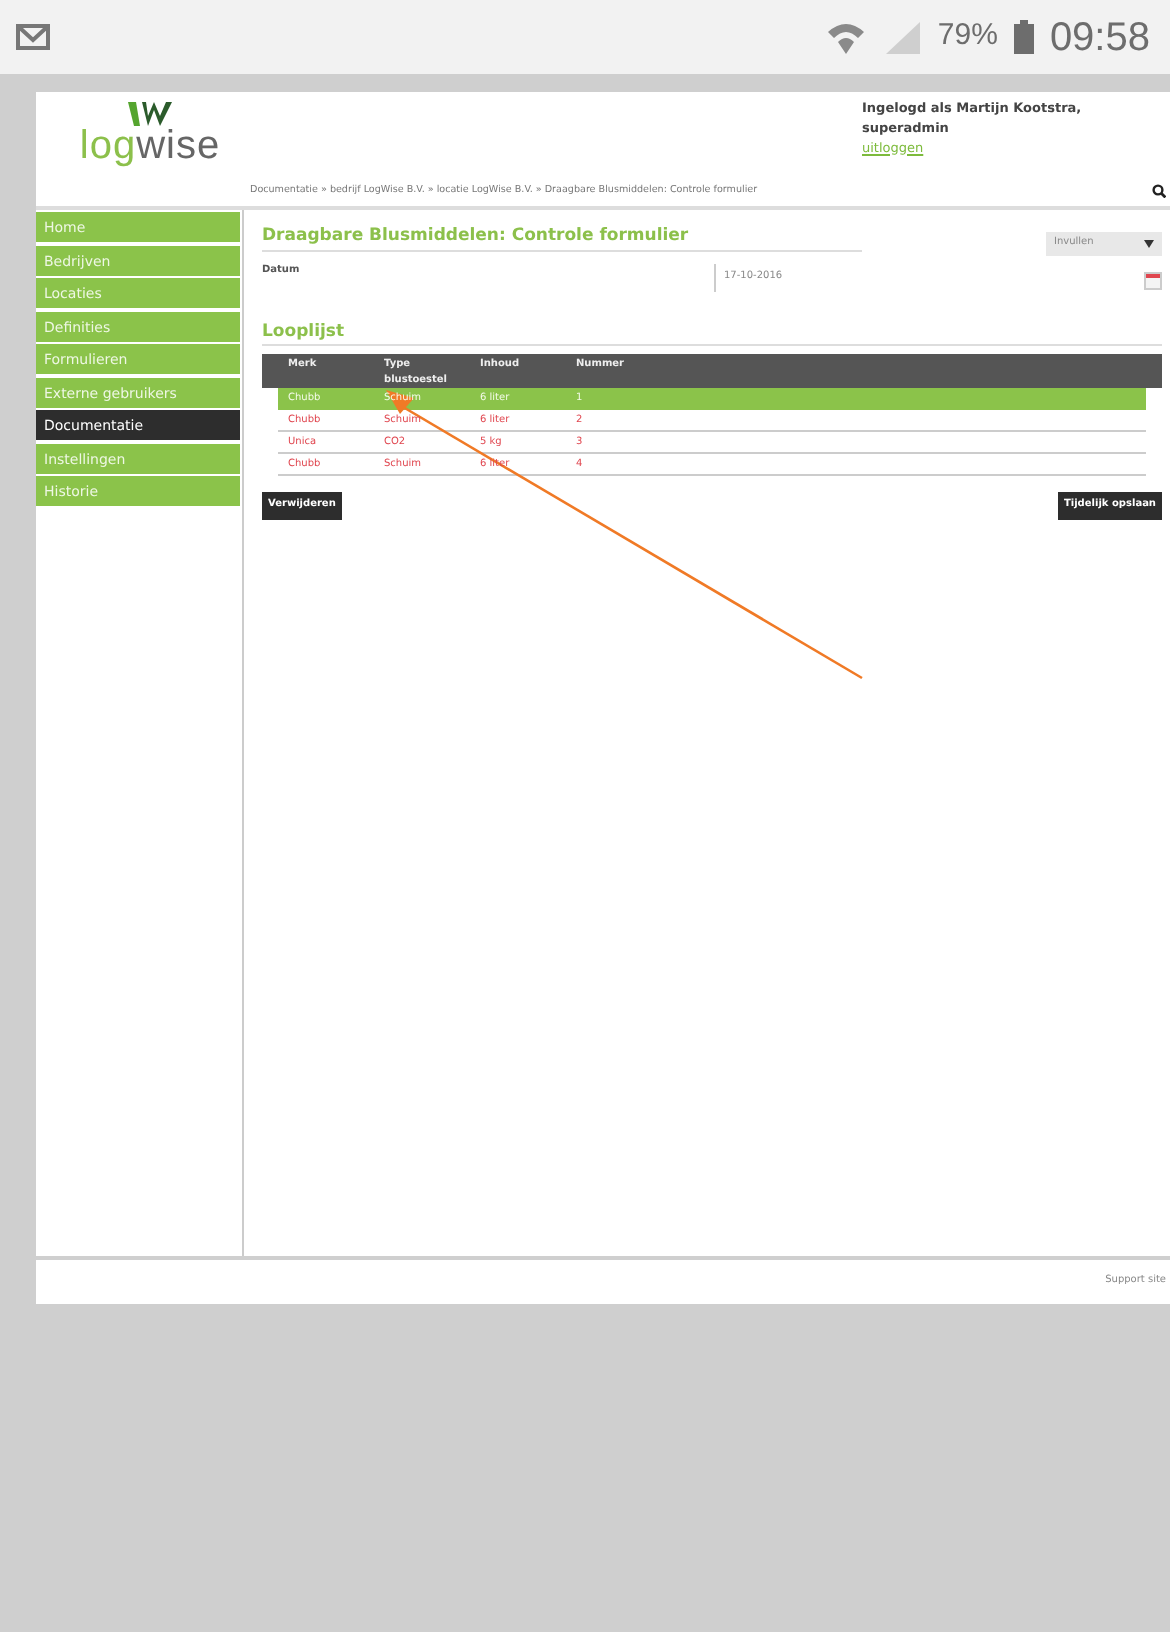 The height and width of the screenshot is (1632, 1170). I want to click on calendar-icon, so click(1153, 281).